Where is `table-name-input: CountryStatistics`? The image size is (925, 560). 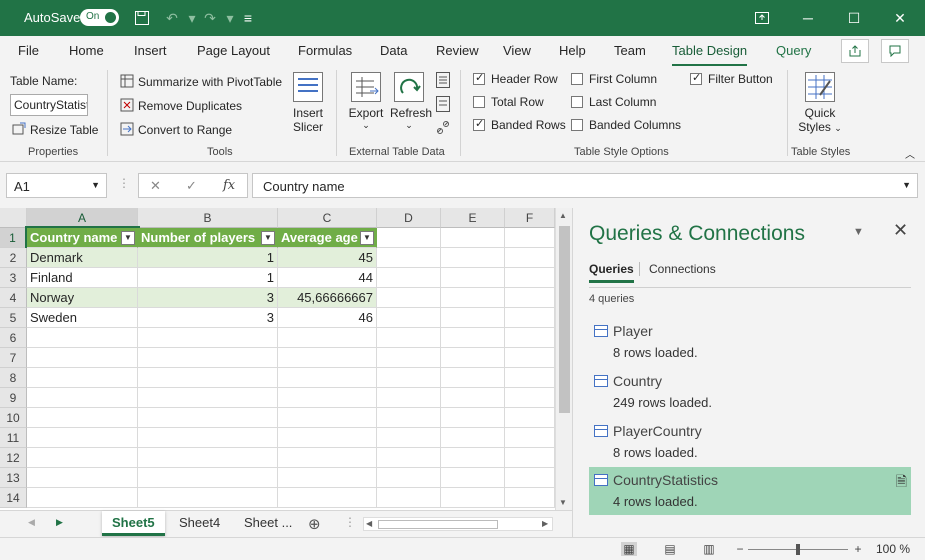 table-name-input: CountryStatistics is located at coordinates (49, 105).